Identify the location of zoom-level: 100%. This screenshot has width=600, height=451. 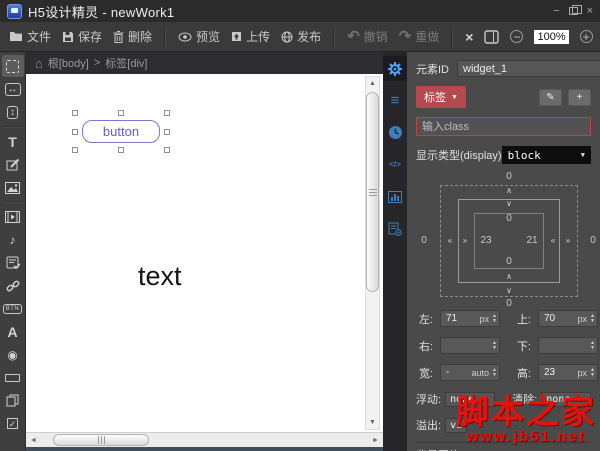
(551, 36).